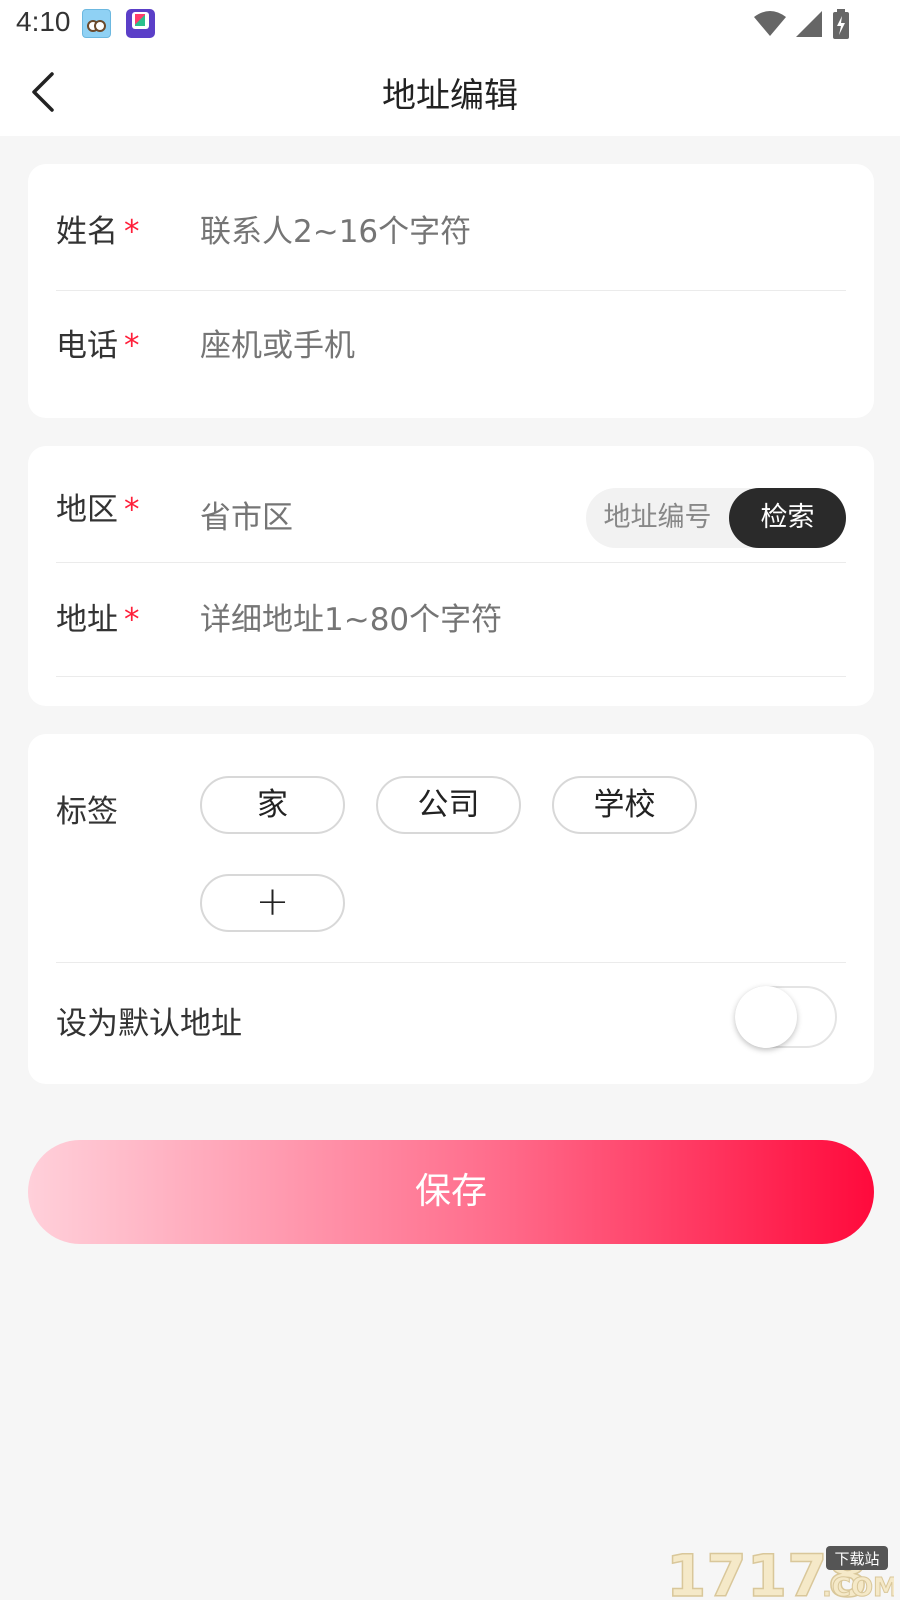 The height and width of the screenshot is (1600, 900). I want to click on default-address-label: 设为默认地址, so click(149, 1024).